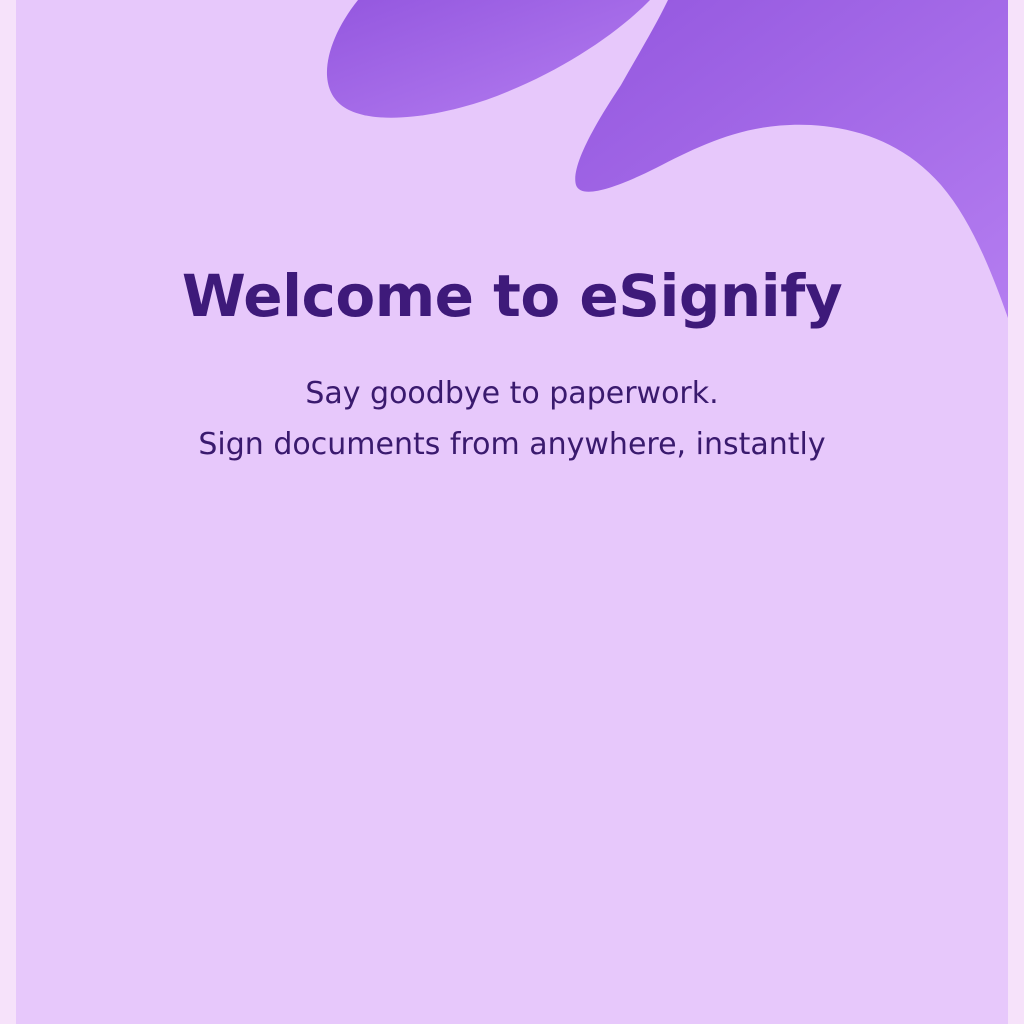  I want to click on tagline-line-2: Sign documents from anywhere, instantly, so click(512, 444).